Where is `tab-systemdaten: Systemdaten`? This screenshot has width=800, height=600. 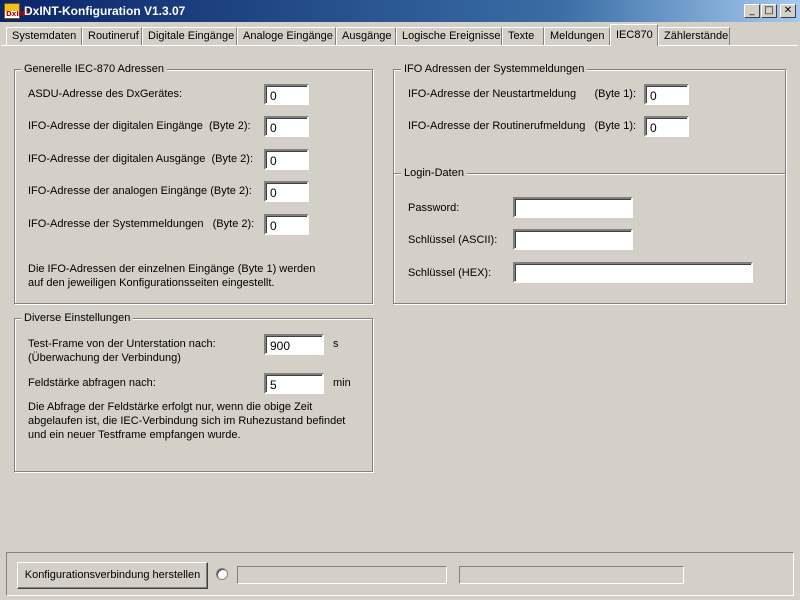 tab-systemdaten: Systemdaten is located at coordinates (44, 36).